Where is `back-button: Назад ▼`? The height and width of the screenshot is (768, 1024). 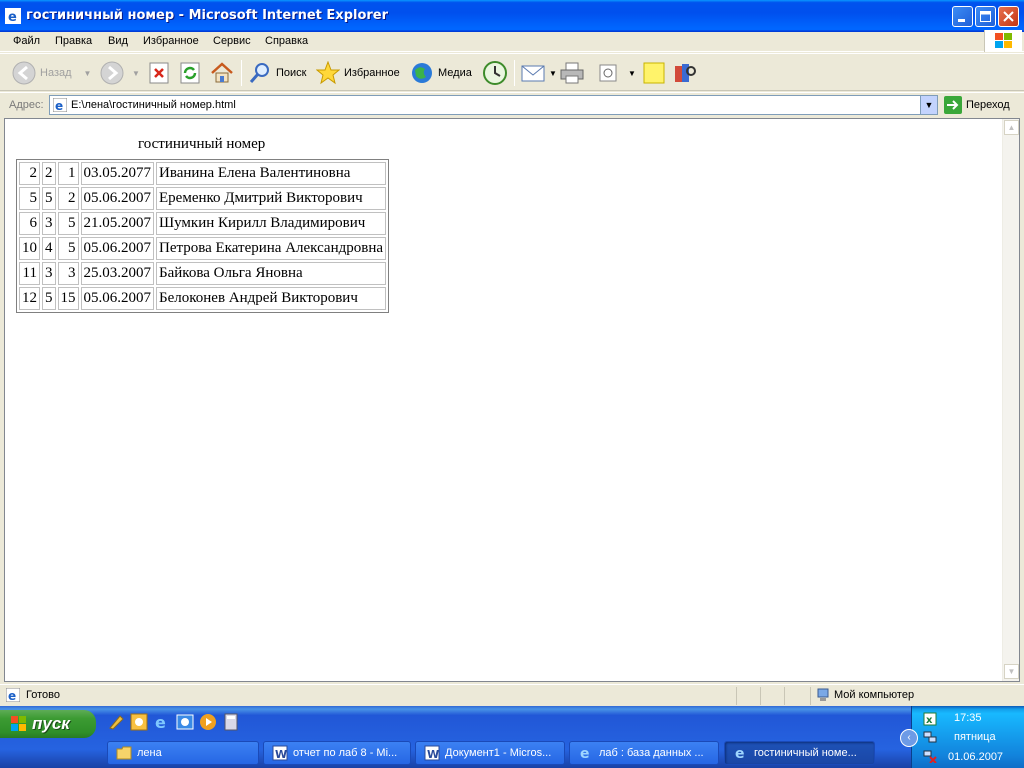
back-button: Назад ▼ is located at coordinates (51, 73).